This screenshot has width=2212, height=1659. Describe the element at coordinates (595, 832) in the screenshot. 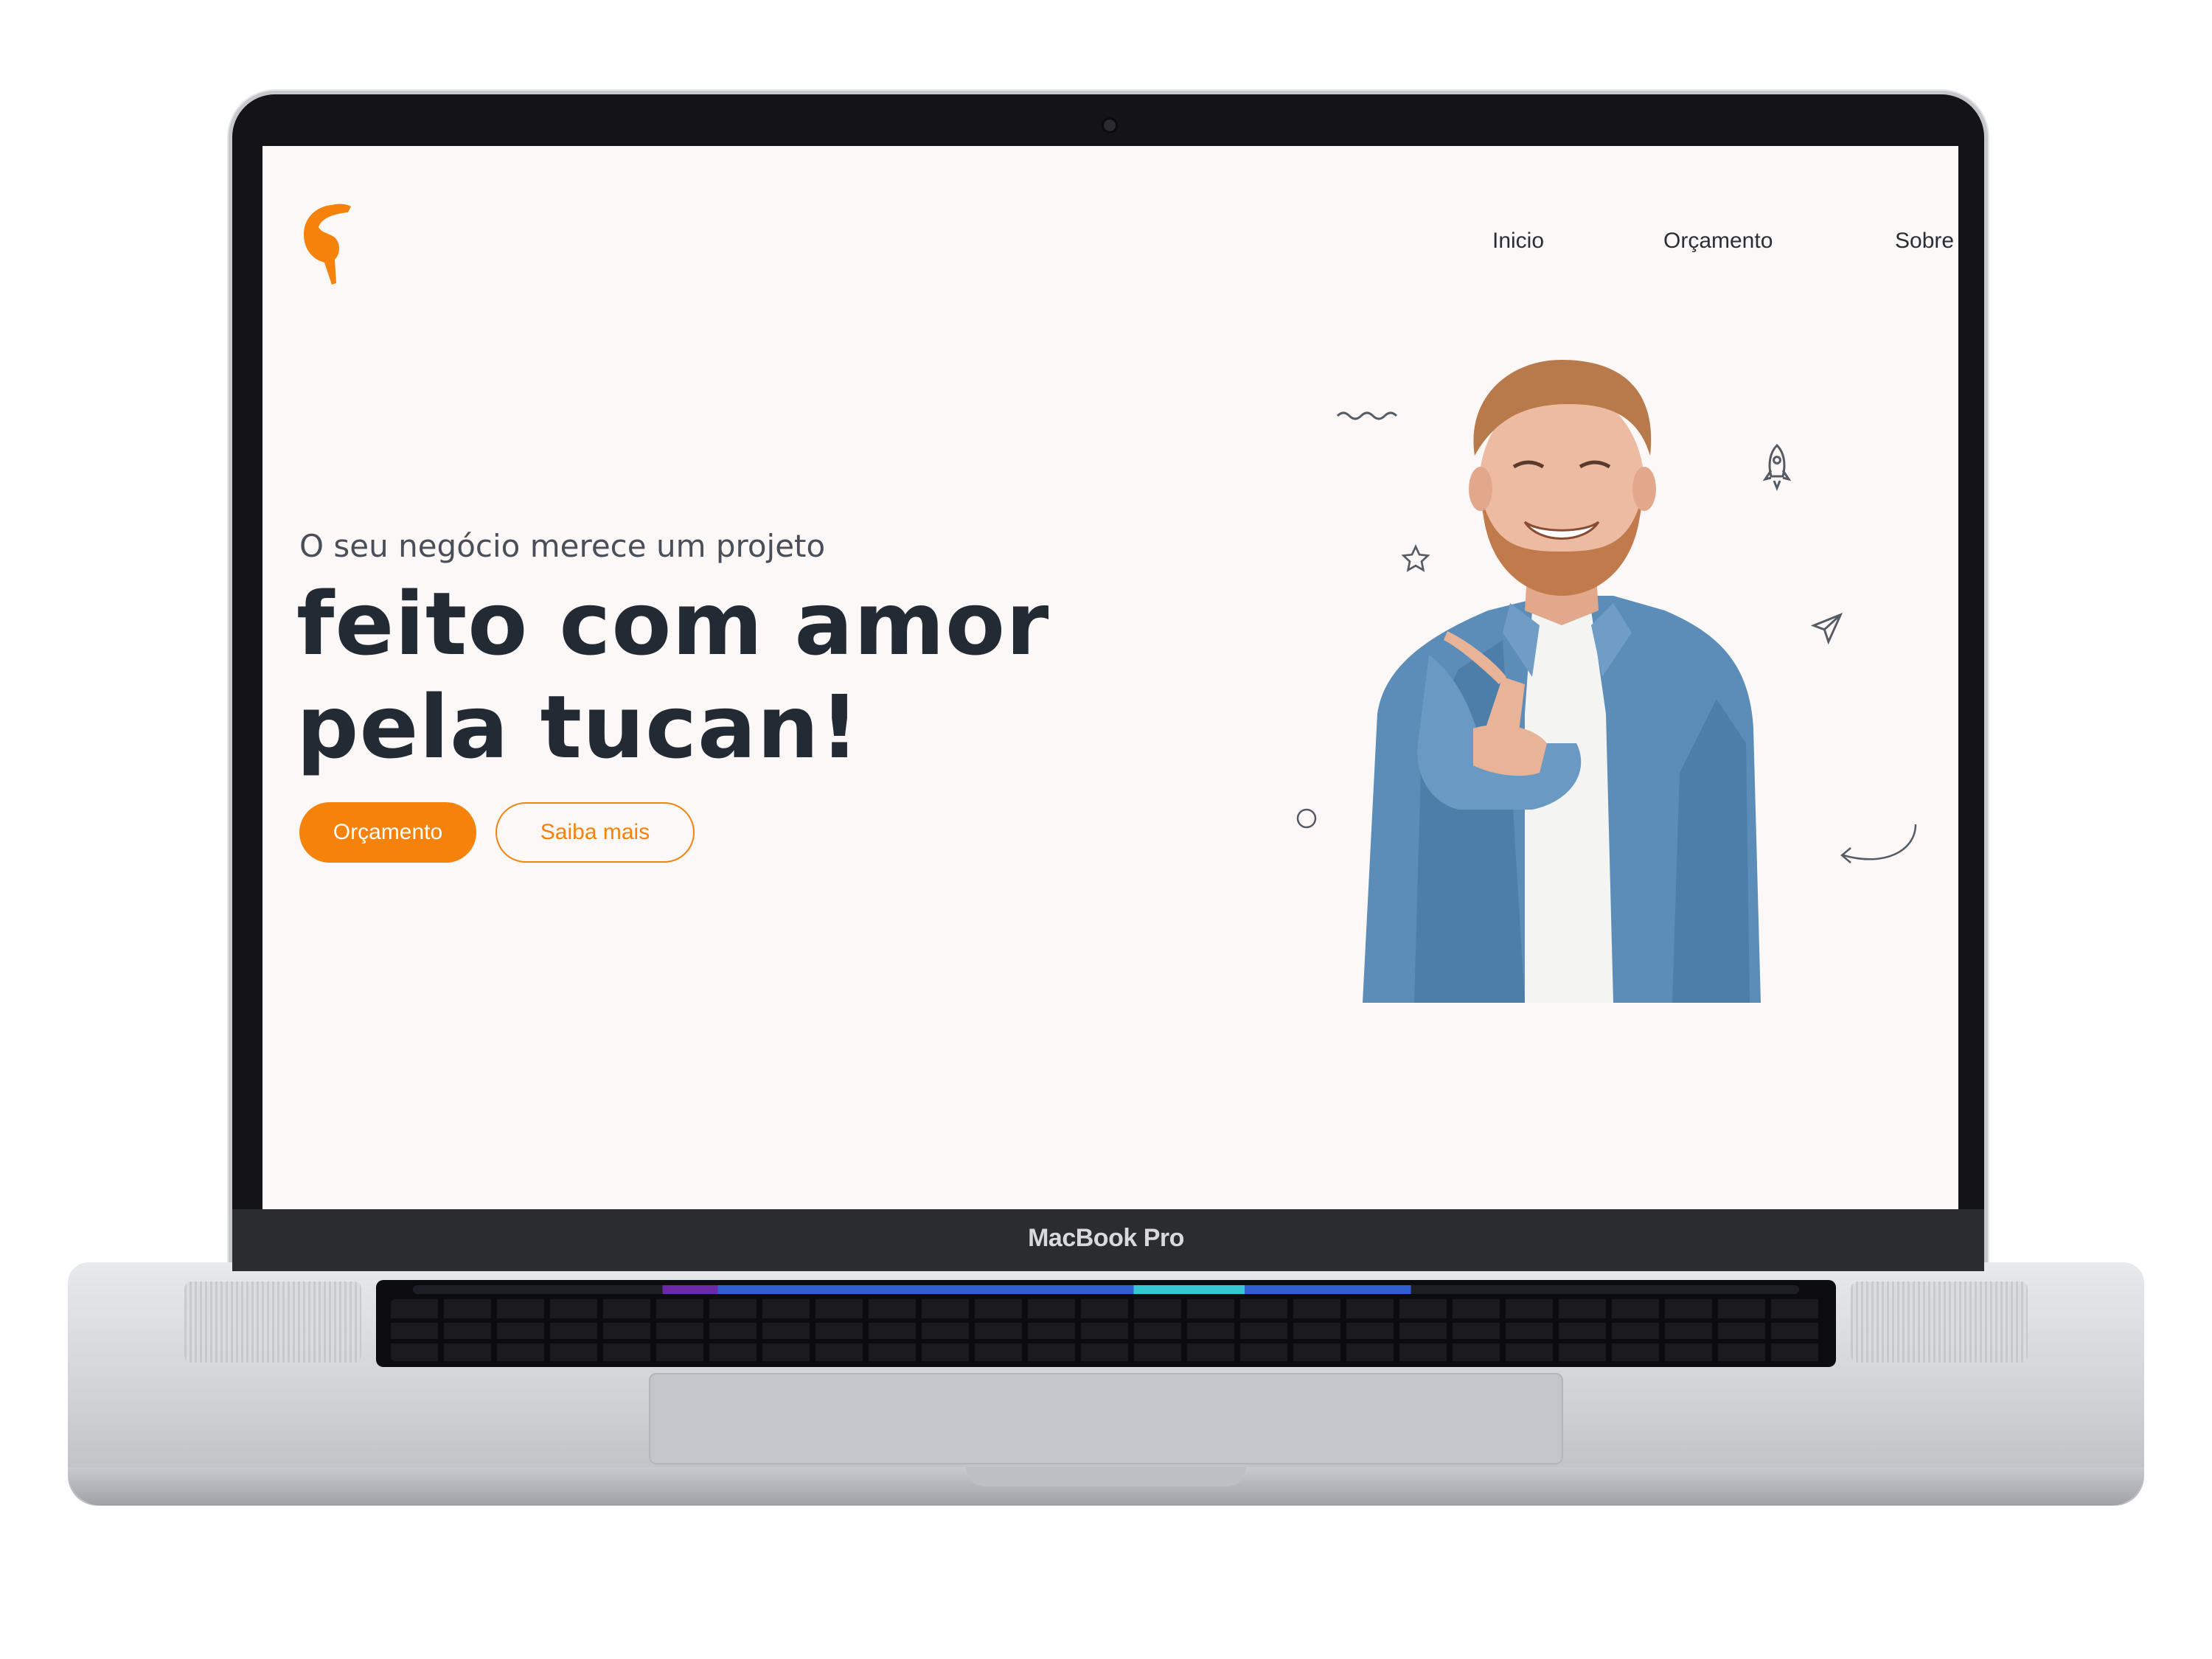

I see `saiba-mais-button: Saiba mais` at that location.